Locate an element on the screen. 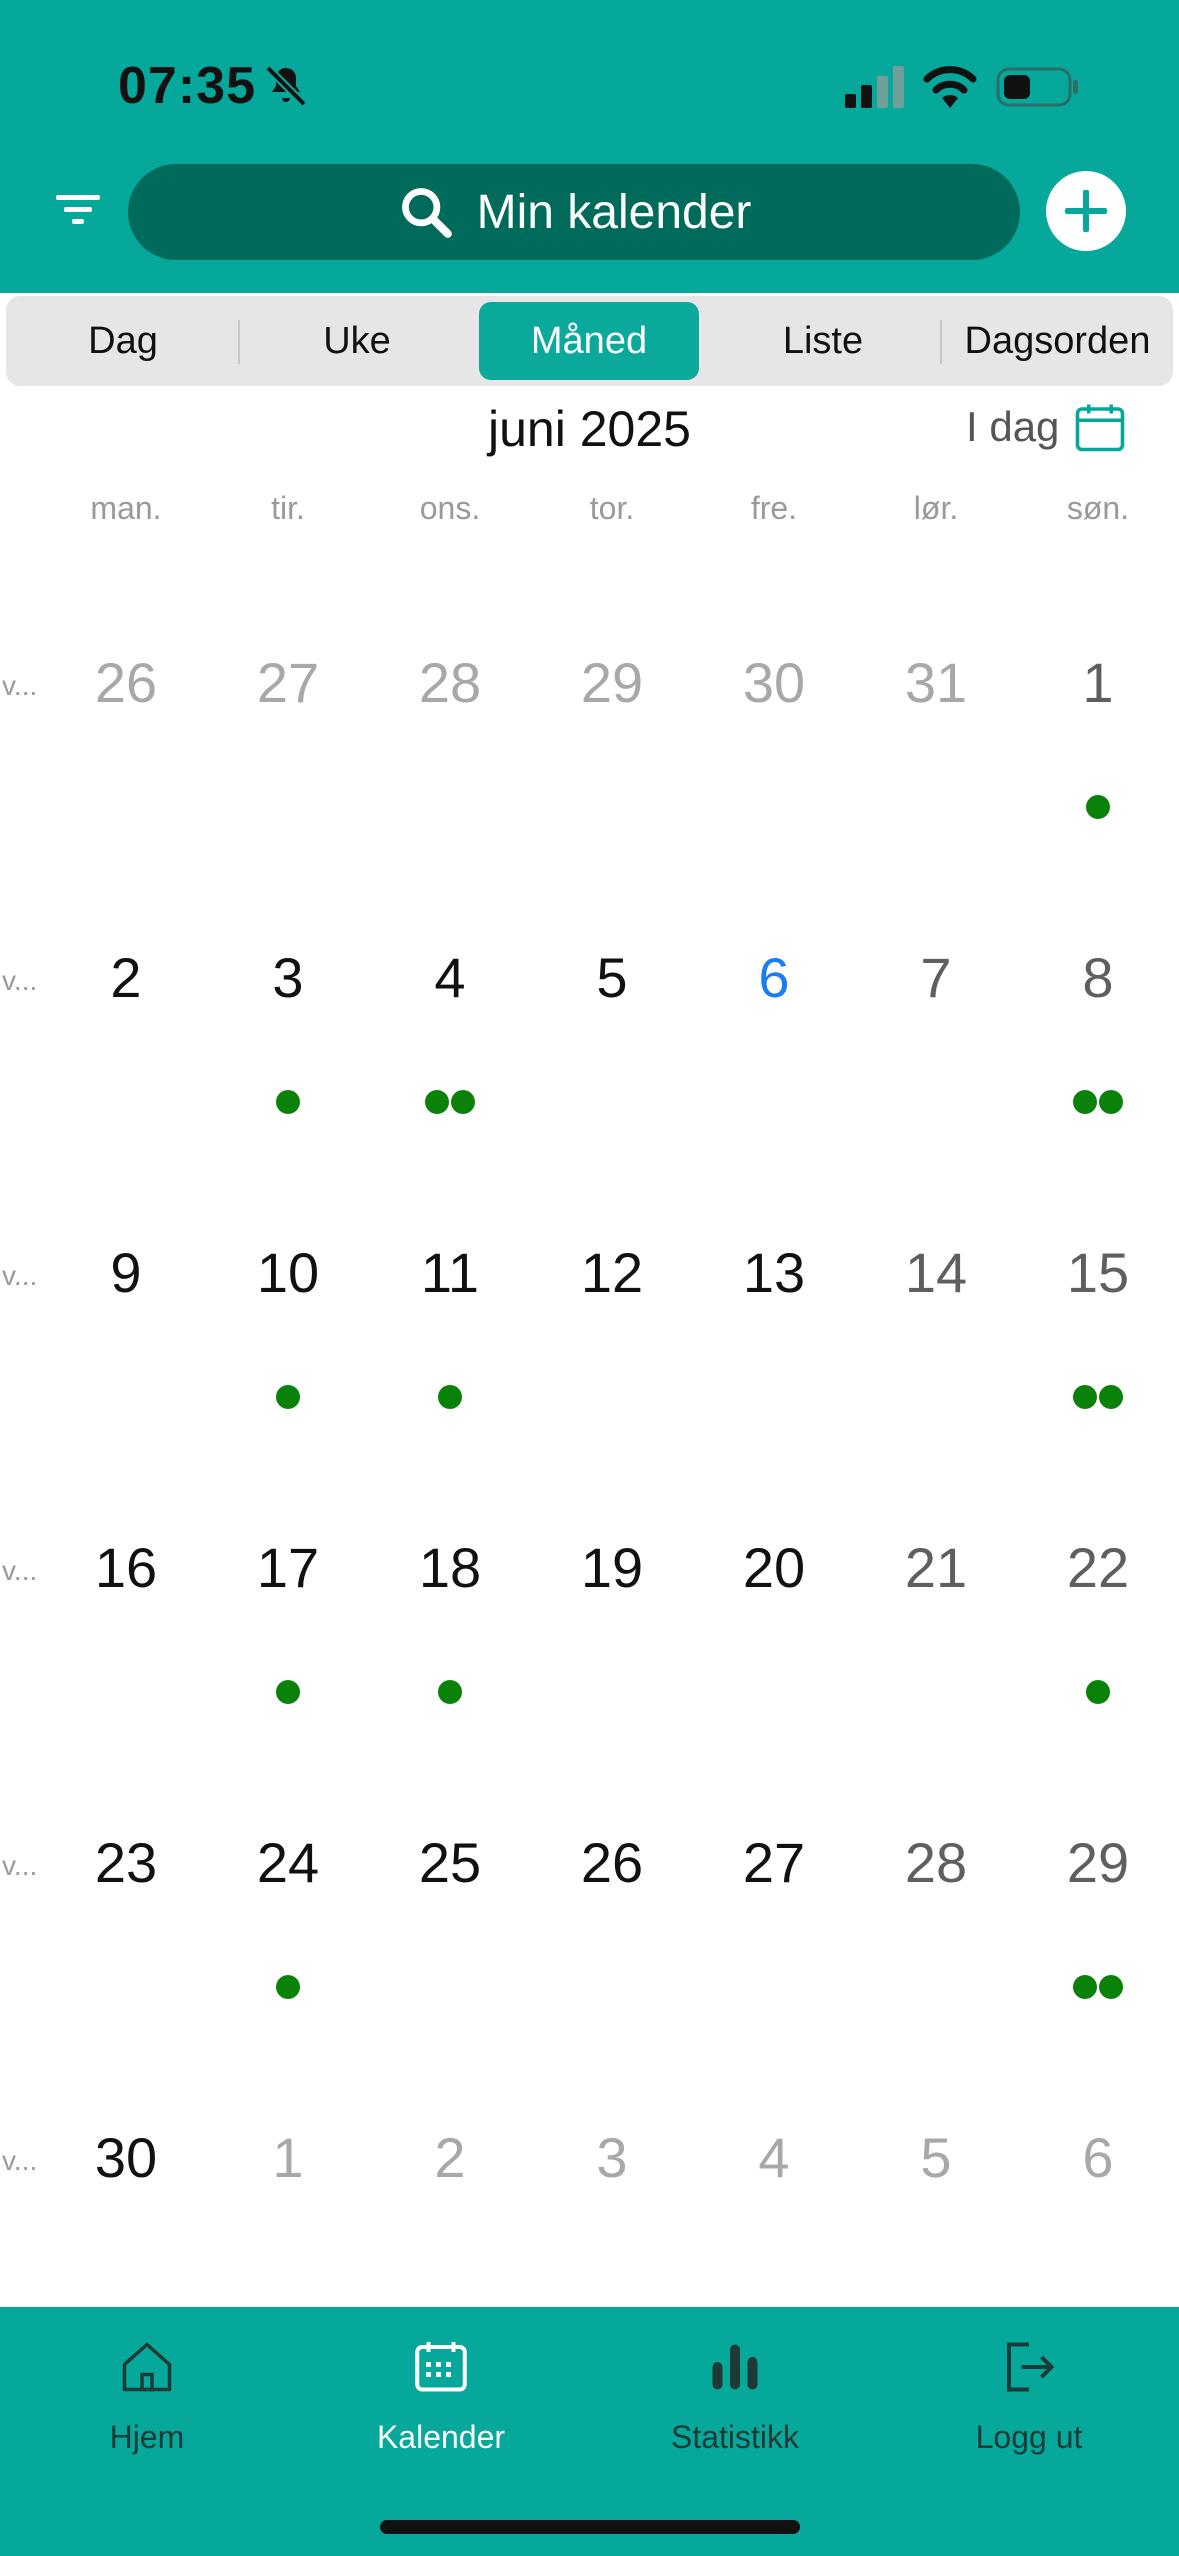 This screenshot has height=2556, width=1179. day-cell: 24 is located at coordinates (288, 1862).